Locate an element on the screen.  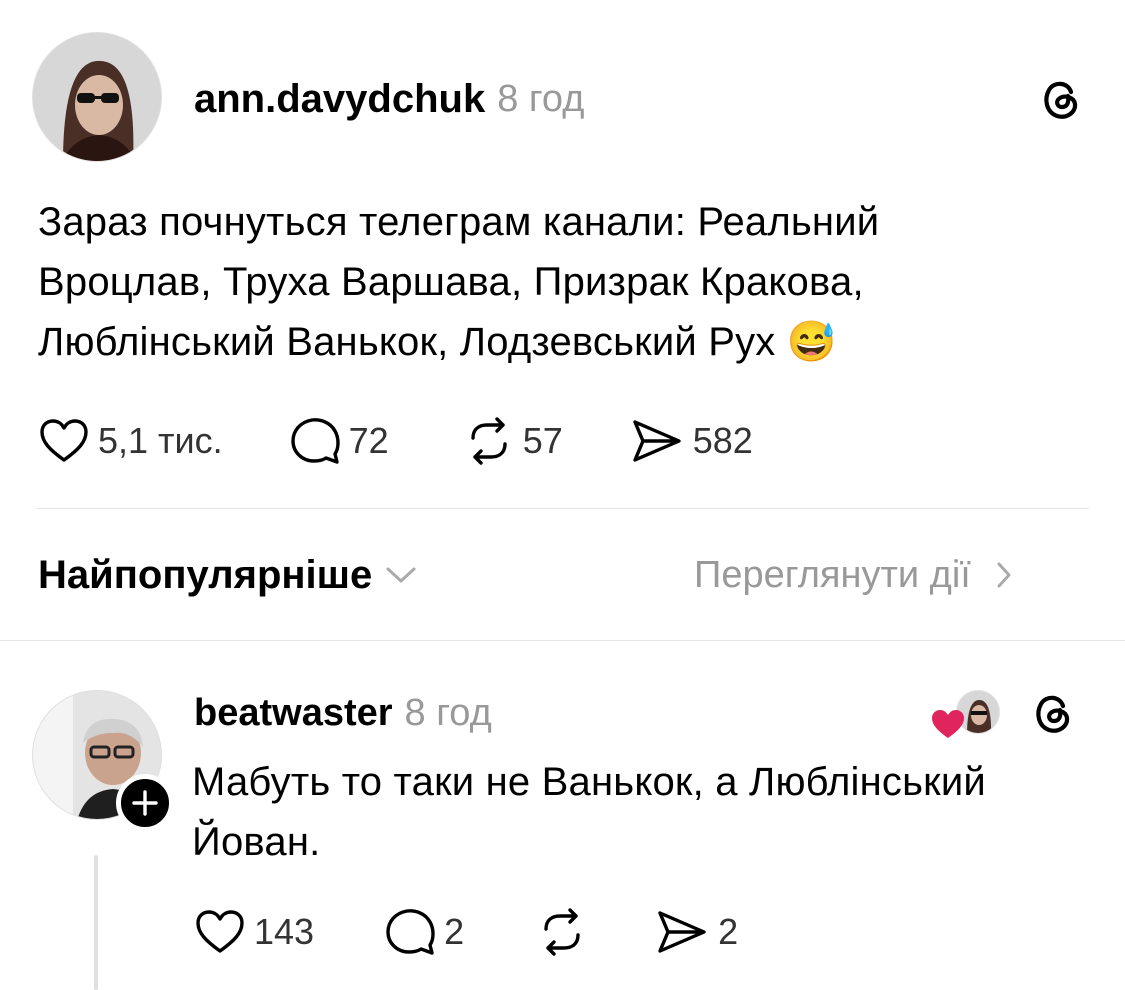
liked-by-author-badge is located at coordinates (966, 714).